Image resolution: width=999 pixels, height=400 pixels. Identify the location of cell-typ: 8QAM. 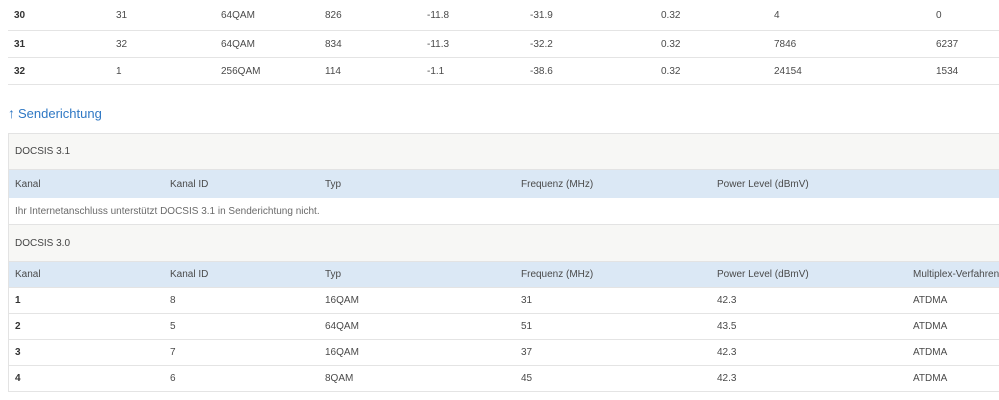
(417, 378).